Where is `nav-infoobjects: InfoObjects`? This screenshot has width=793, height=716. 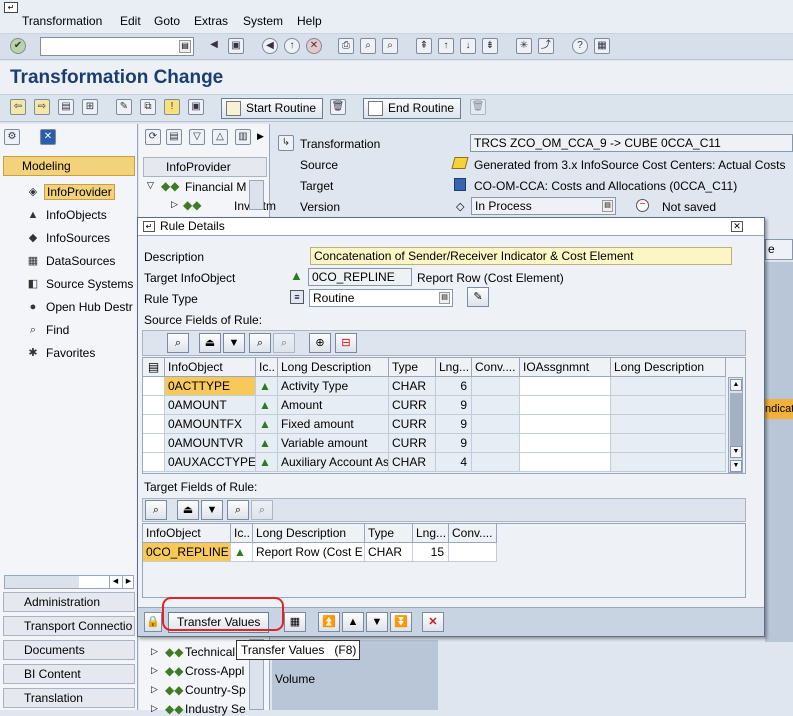
nav-infoobjects: InfoObjects is located at coordinates (76, 215).